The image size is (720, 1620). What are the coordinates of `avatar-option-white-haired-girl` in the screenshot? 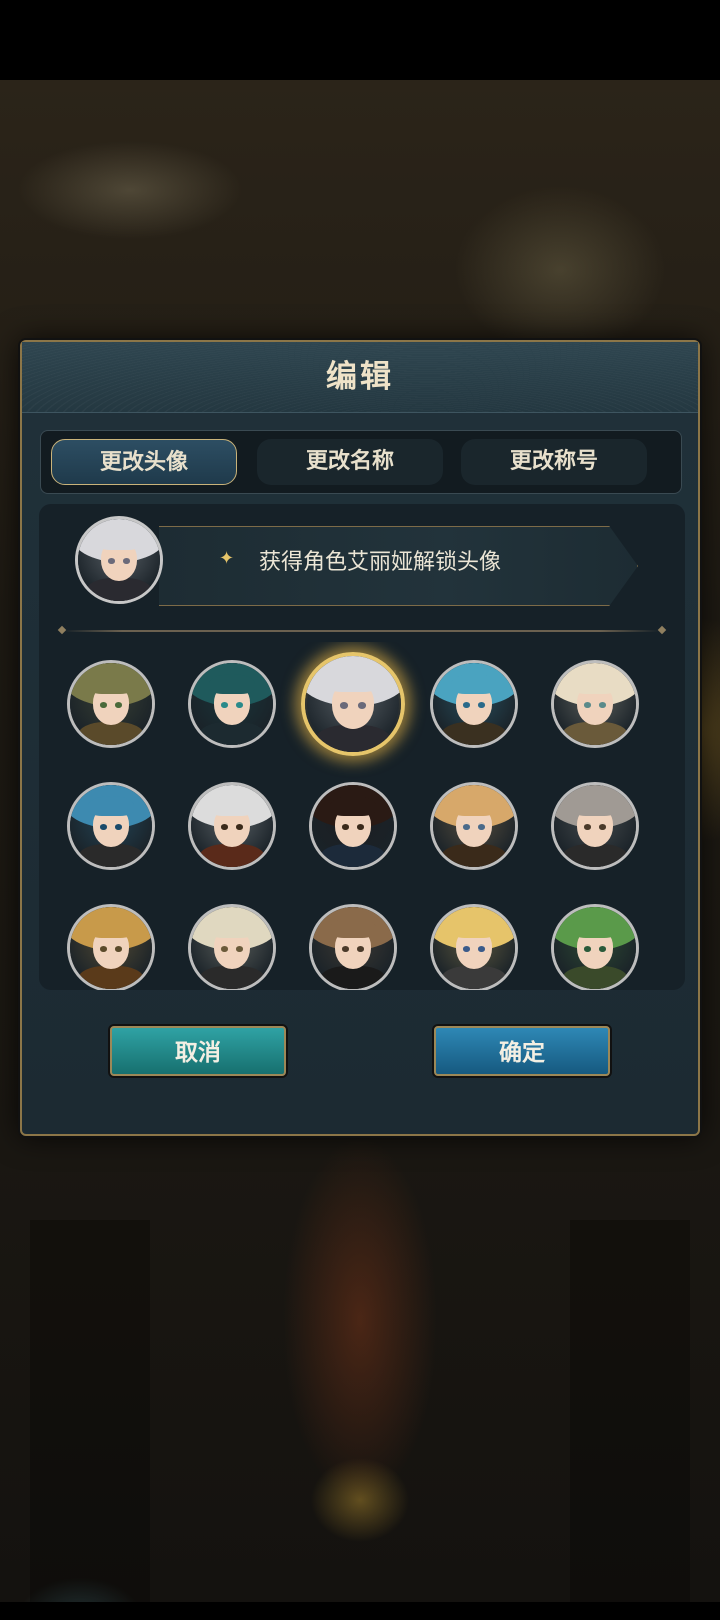 It's located at (353, 704).